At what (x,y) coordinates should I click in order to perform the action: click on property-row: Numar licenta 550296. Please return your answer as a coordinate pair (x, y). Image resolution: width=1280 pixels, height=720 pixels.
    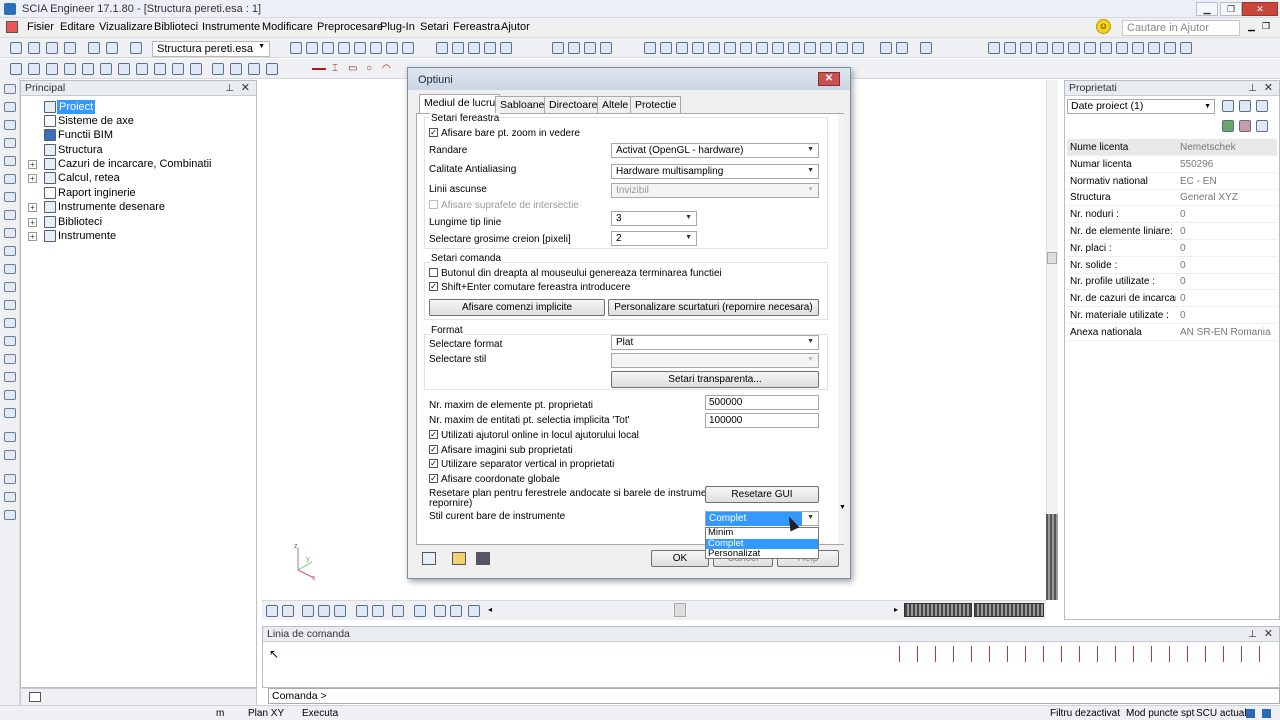
    Looking at the image, I should click on (1172, 164).